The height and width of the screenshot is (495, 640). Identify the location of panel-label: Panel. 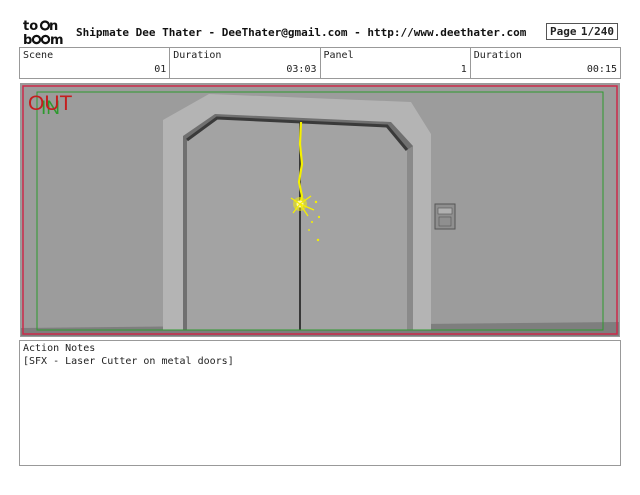
(338, 55).